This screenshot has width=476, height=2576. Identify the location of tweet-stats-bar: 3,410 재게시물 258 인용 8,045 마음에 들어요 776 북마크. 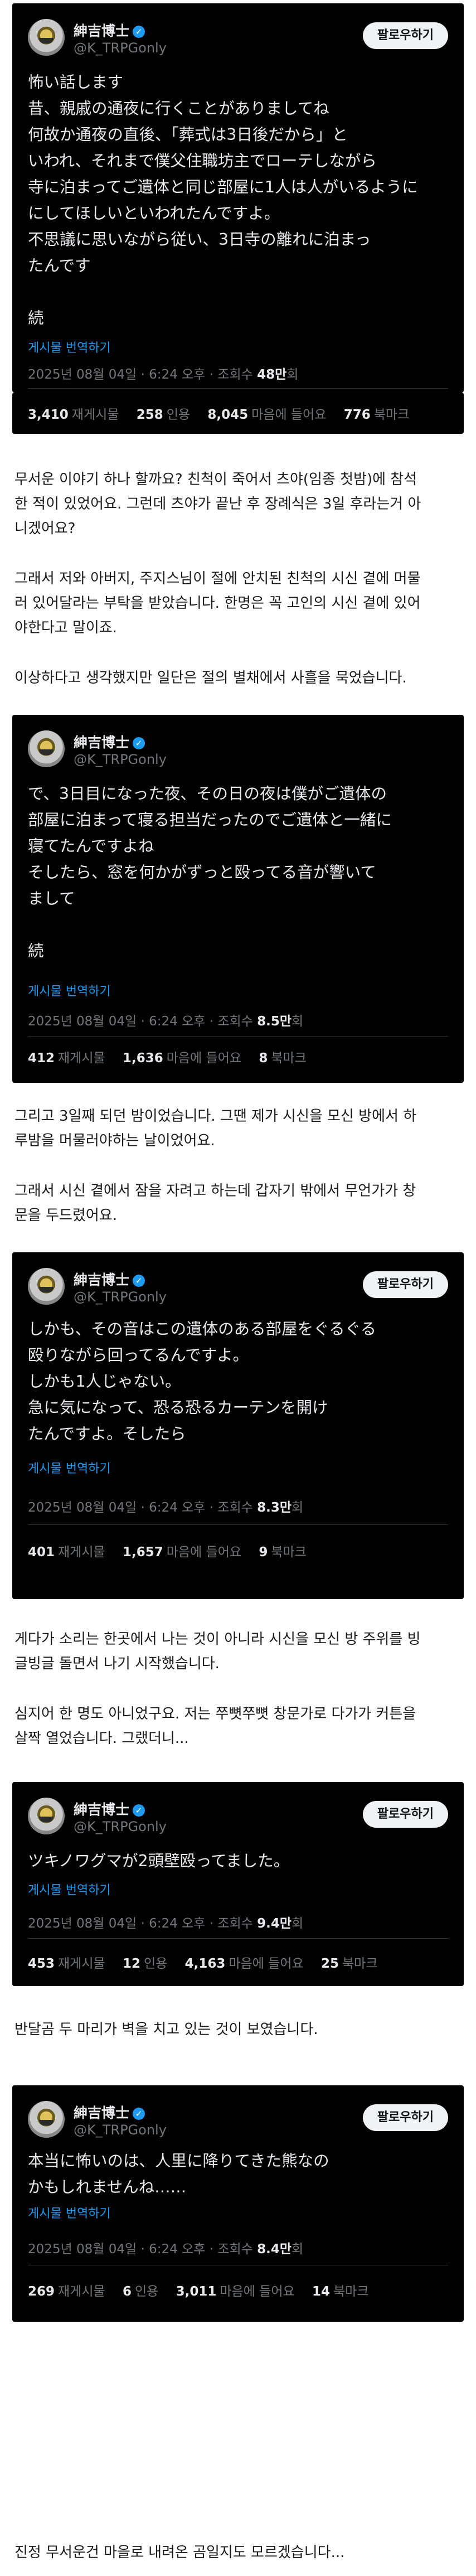
(238, 414).